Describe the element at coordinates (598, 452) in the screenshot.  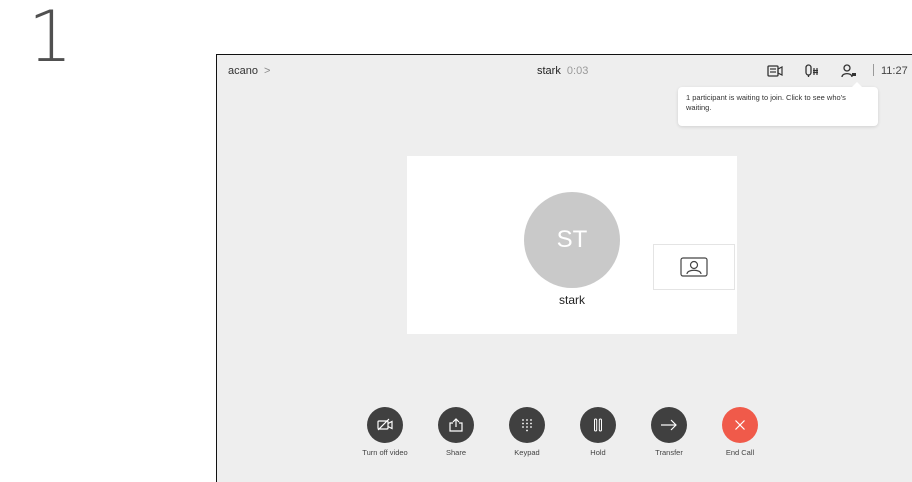
I see `hold-label: Hold` at that location.